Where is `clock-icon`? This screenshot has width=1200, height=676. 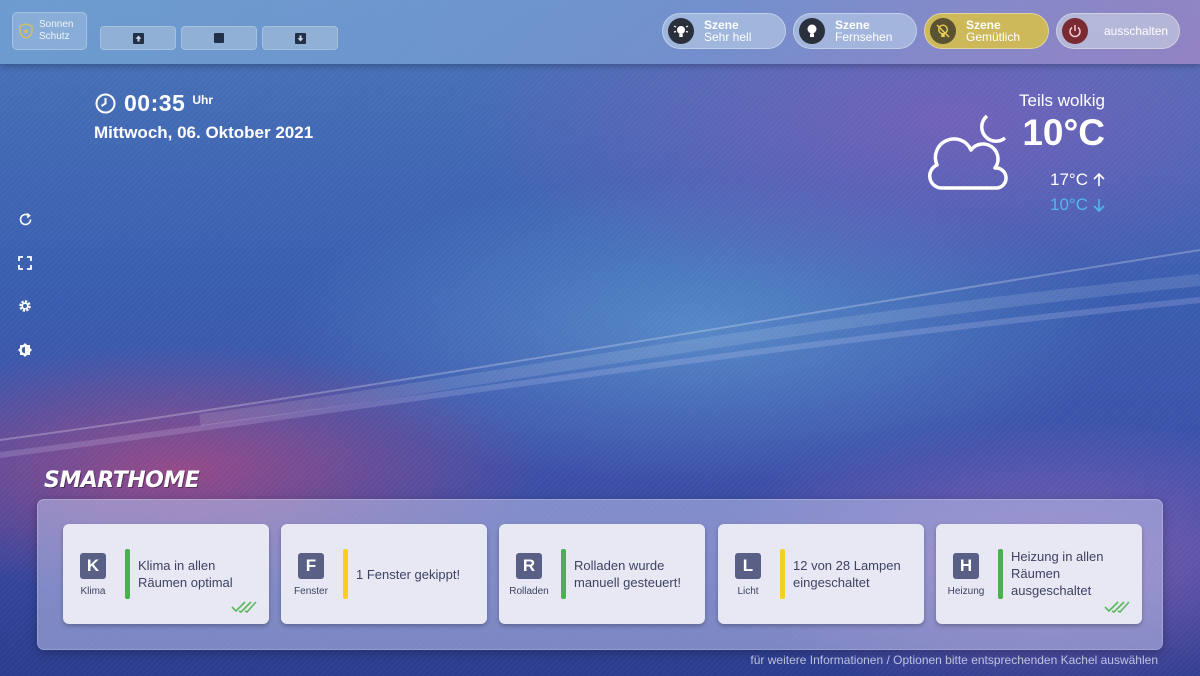
clock-icon is located at coordinates (105, 103).